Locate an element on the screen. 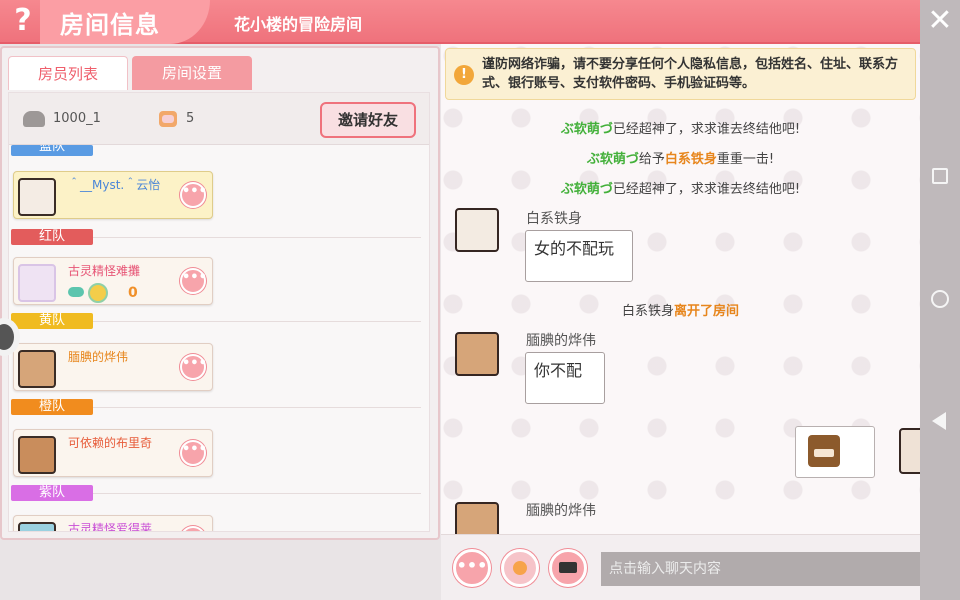 This screenshot has height=600, width=960. system-message: 白系铁身离开了房间 is located at coordinates (680, 309).